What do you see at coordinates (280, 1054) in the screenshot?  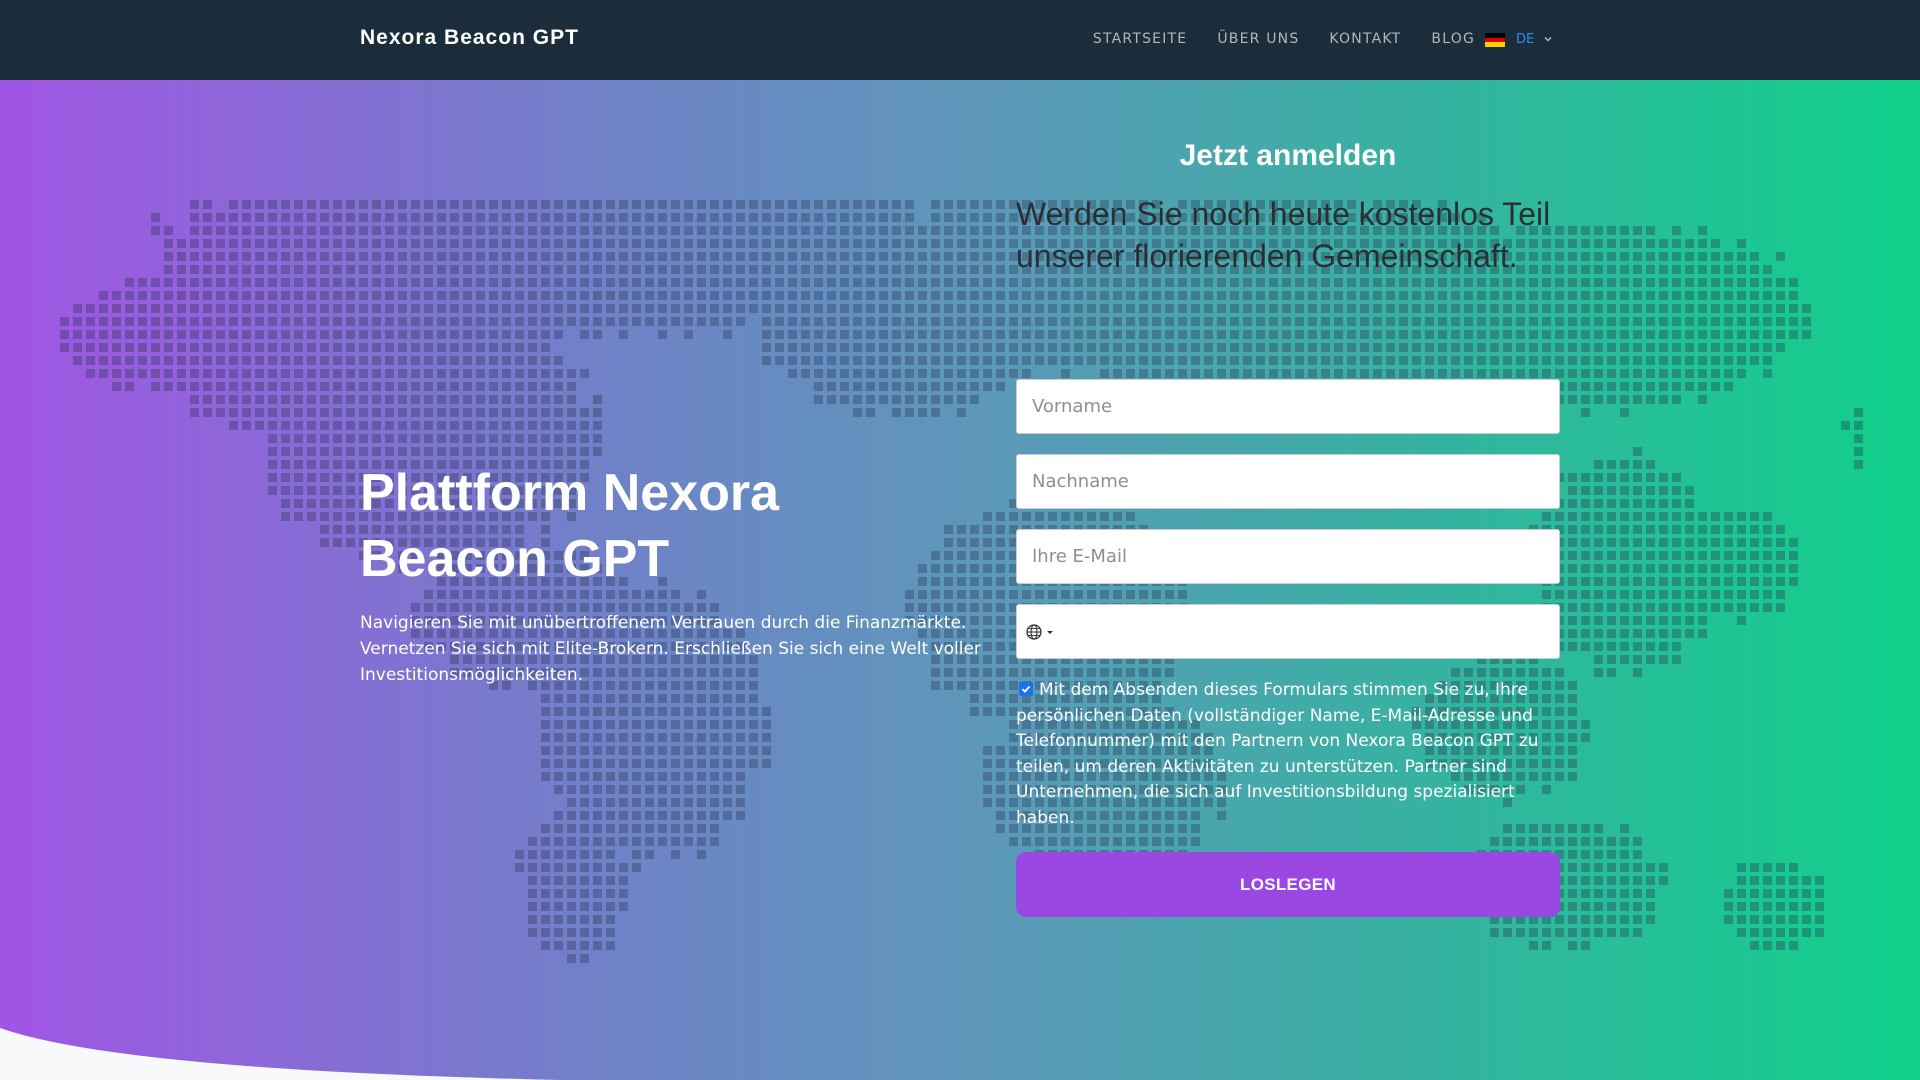 I see `bottom-wave` at bounding box center [280, 1054].